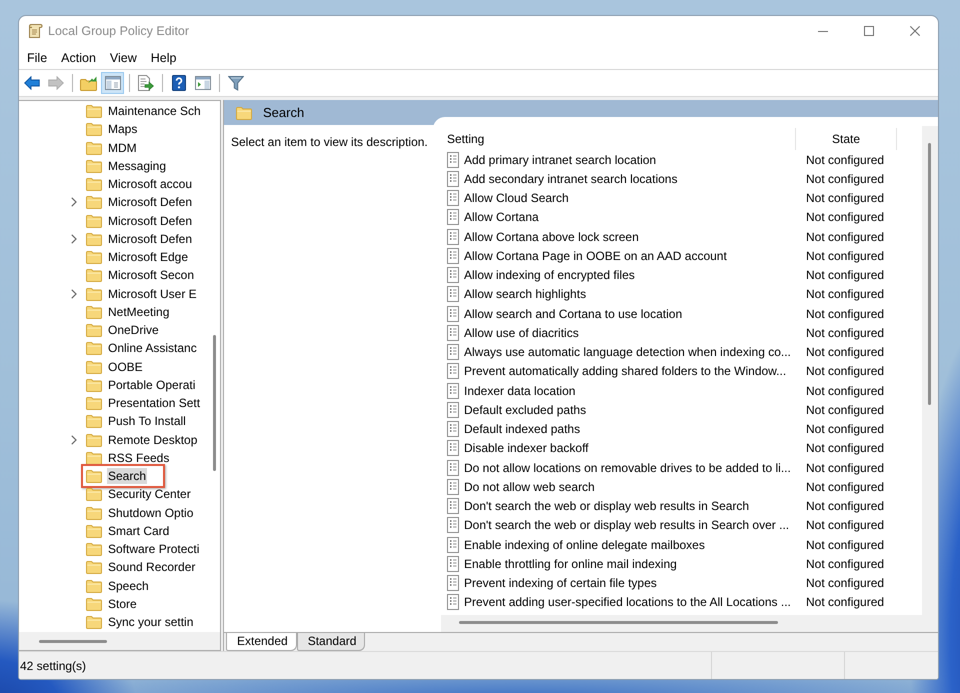  I want to click on setting-name: Allow Cortana, so click(630, 217).